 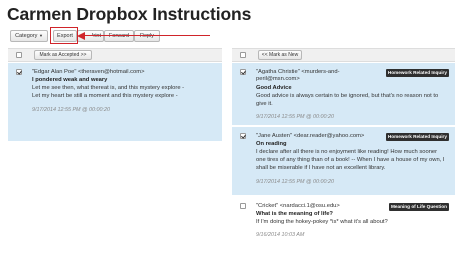 What do you see at coordinates (96, 36) in the screenshot?
I see `print-button-label: Print` at bounding box center [96, 36].